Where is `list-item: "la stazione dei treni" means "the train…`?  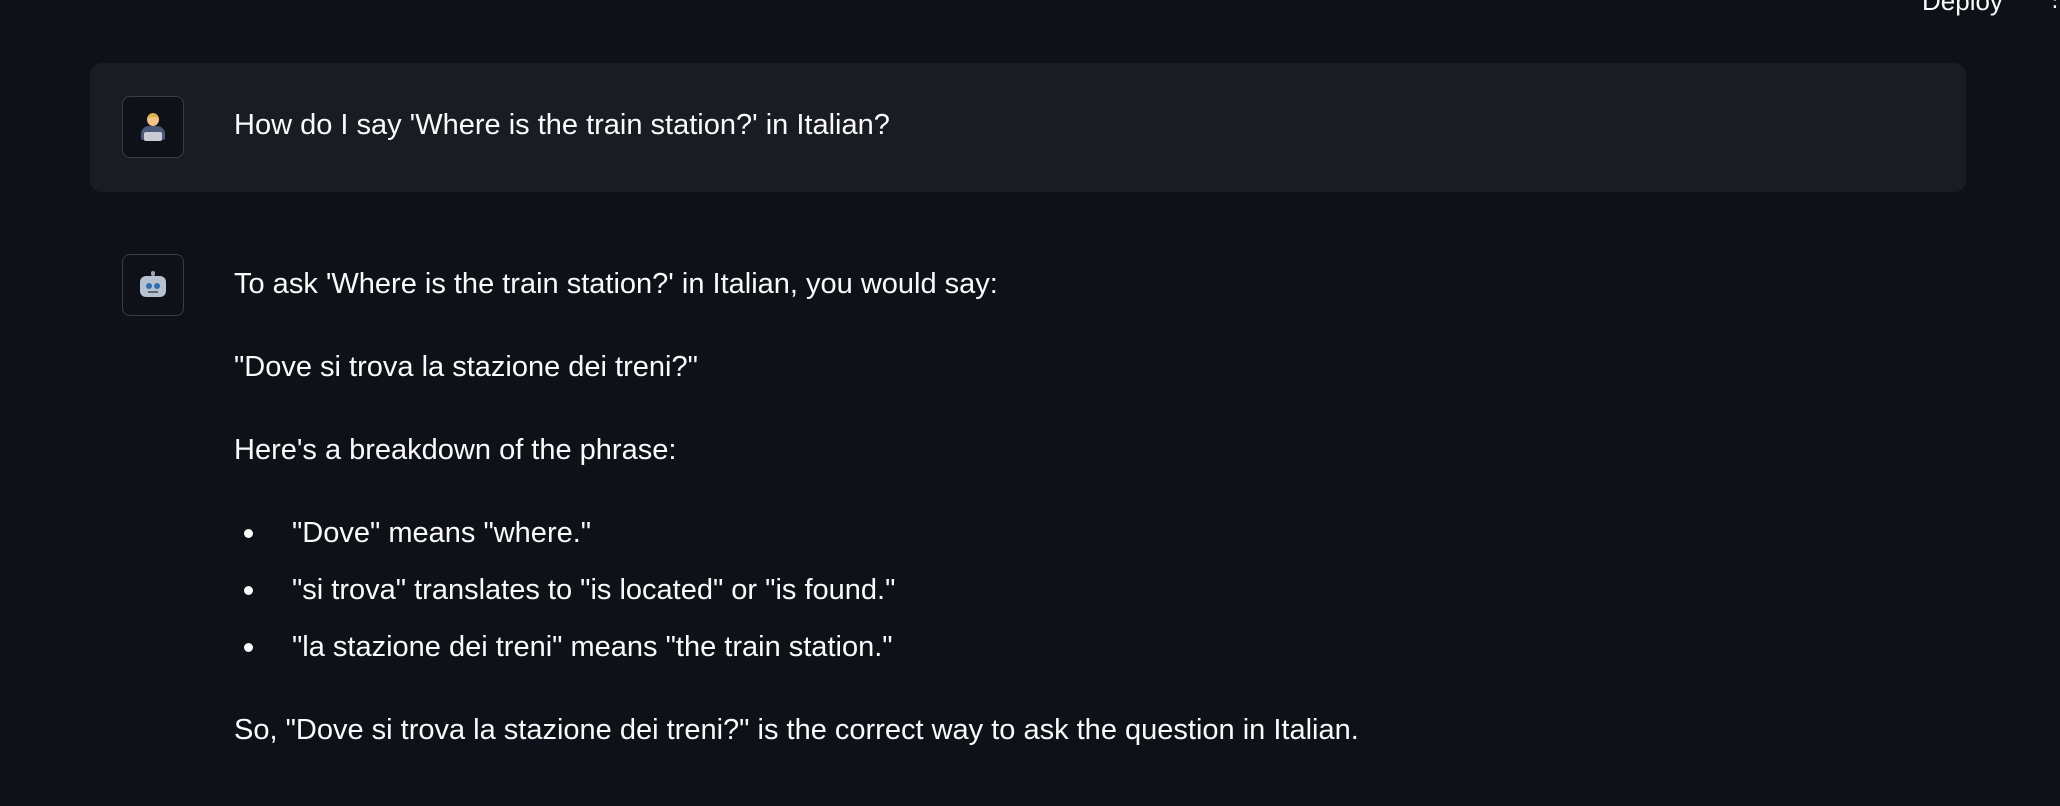 list-item: "la stazione dei treni" means "the train… is located at coordinates (1100, 647).